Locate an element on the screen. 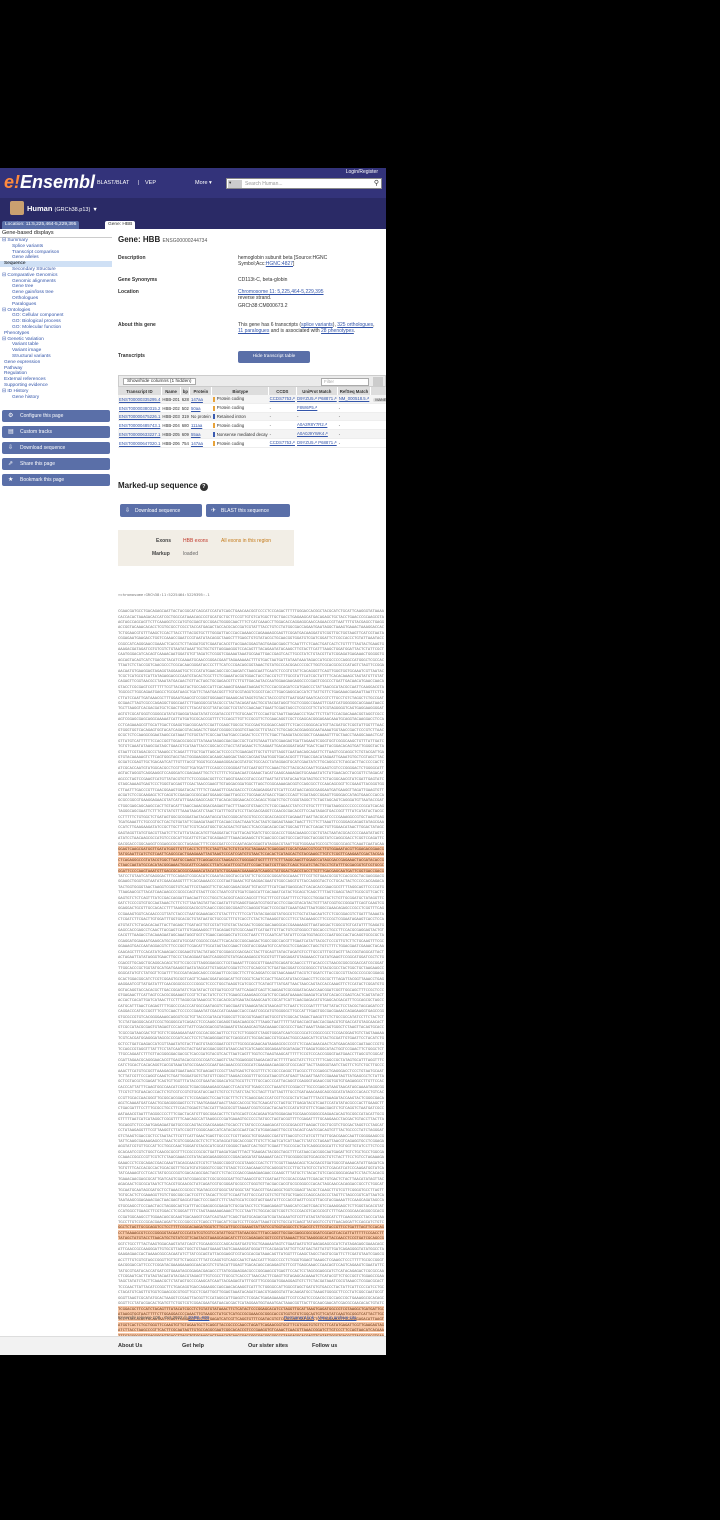 The width and height of the screenshot is (720, 1520). transcript-id-cell: ENST00000647020.1 is located at coordinates (140, 443).